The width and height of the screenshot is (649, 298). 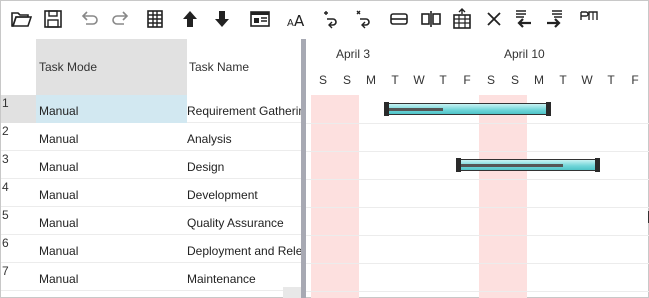 What do you see at coordinates (494, 19) in the screenshot?
I see `delete-icon` at bounding box center [494, 19].